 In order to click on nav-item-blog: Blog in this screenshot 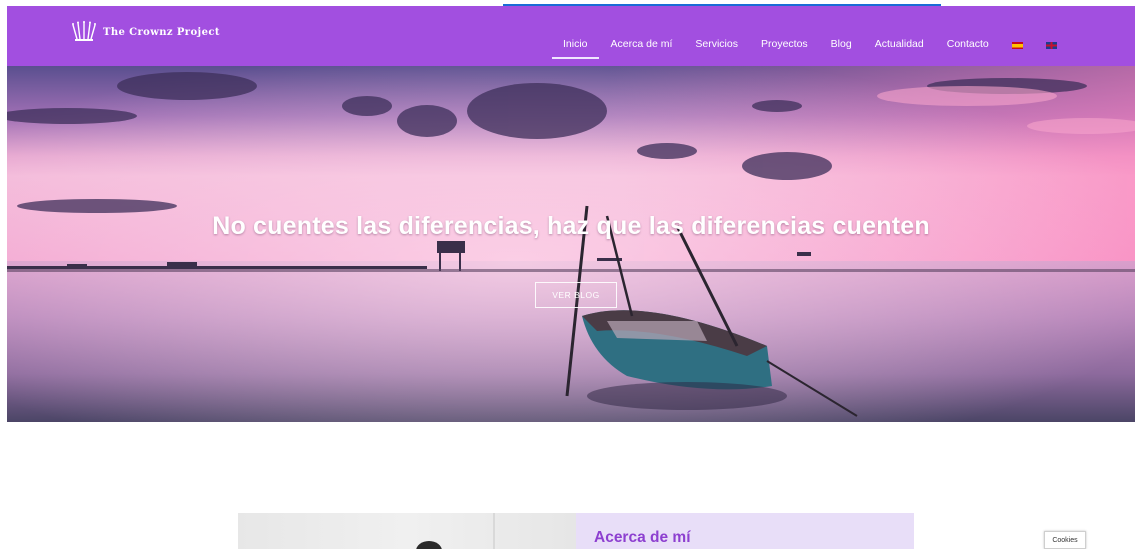, I will do `click(841, 44)`.